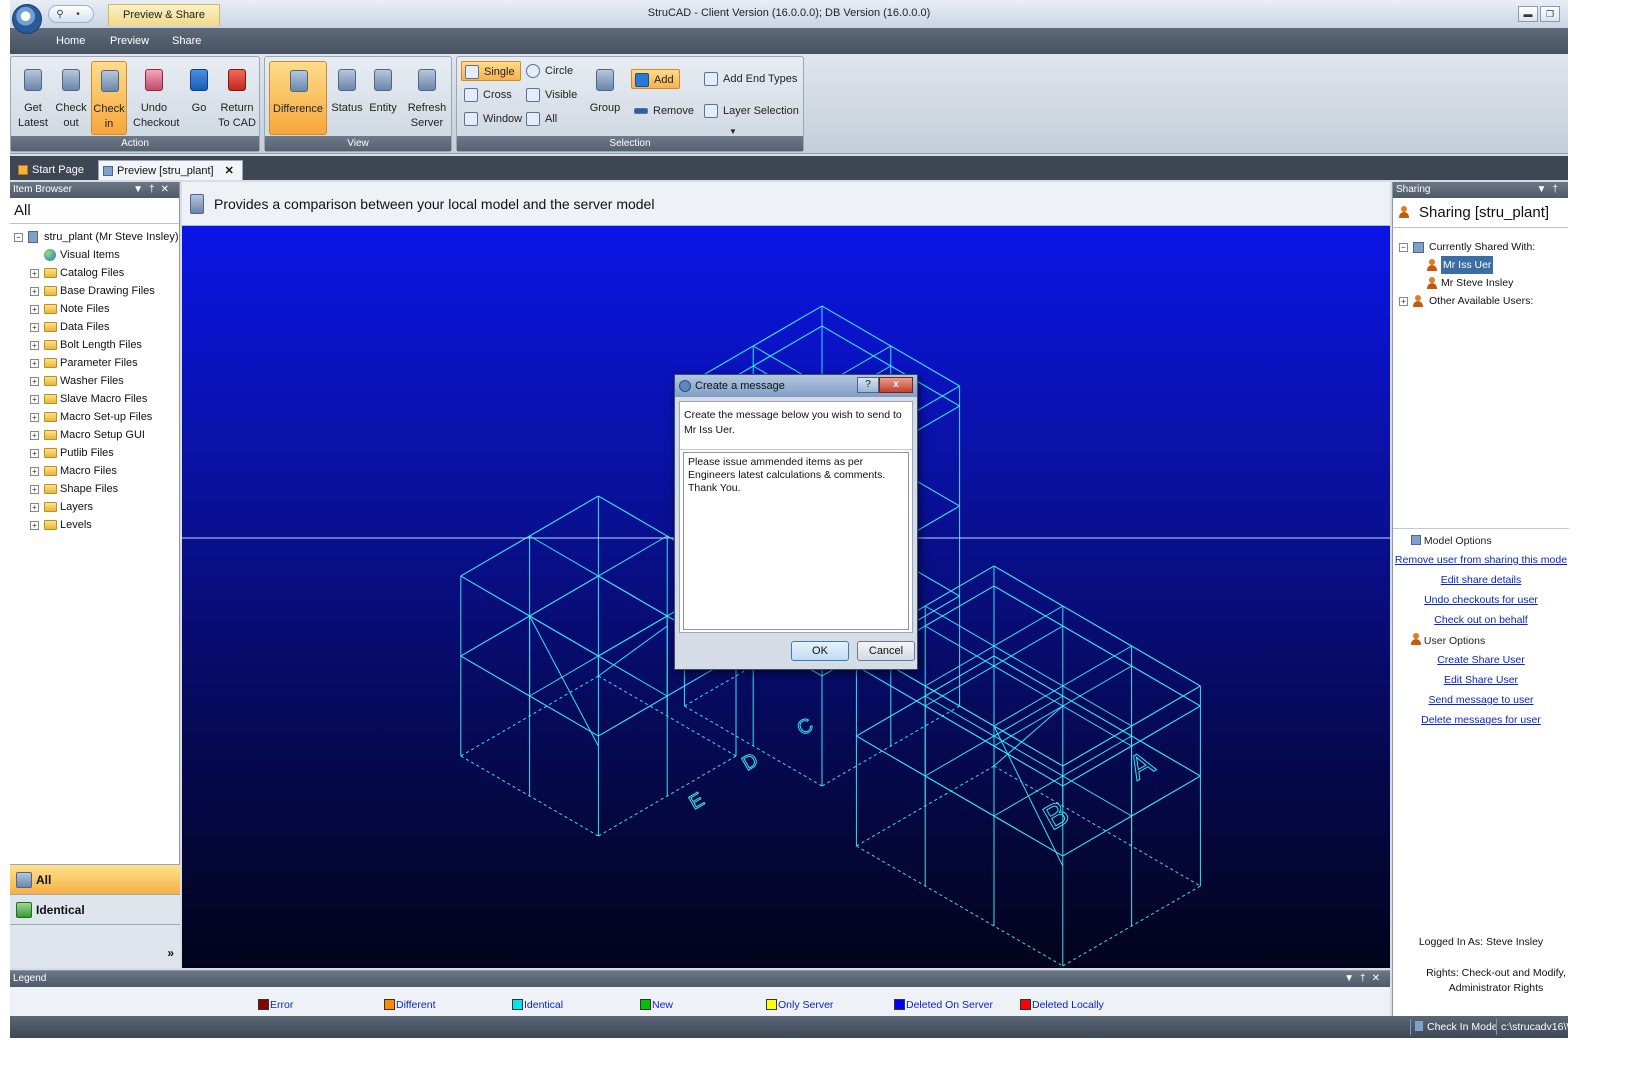 The width and height of the screenshot is (1648, 1090). Describe the element at coordinates (94, 507) in the screenshot. I see `tree-item-layers: + Layers` at that location.